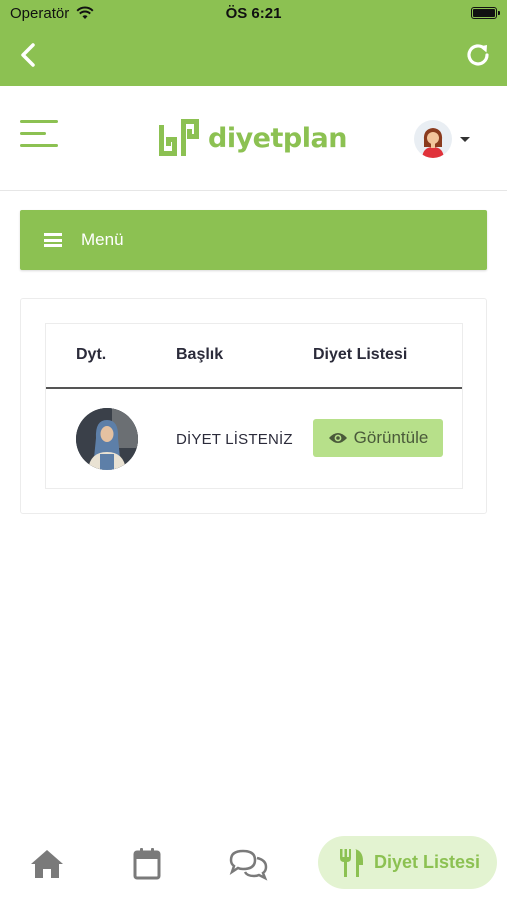 The width and height of the screenshot is (507, 900). I want to click on table-row: DİYET LİSTENİZ Görüntüle, so click(254, 438).